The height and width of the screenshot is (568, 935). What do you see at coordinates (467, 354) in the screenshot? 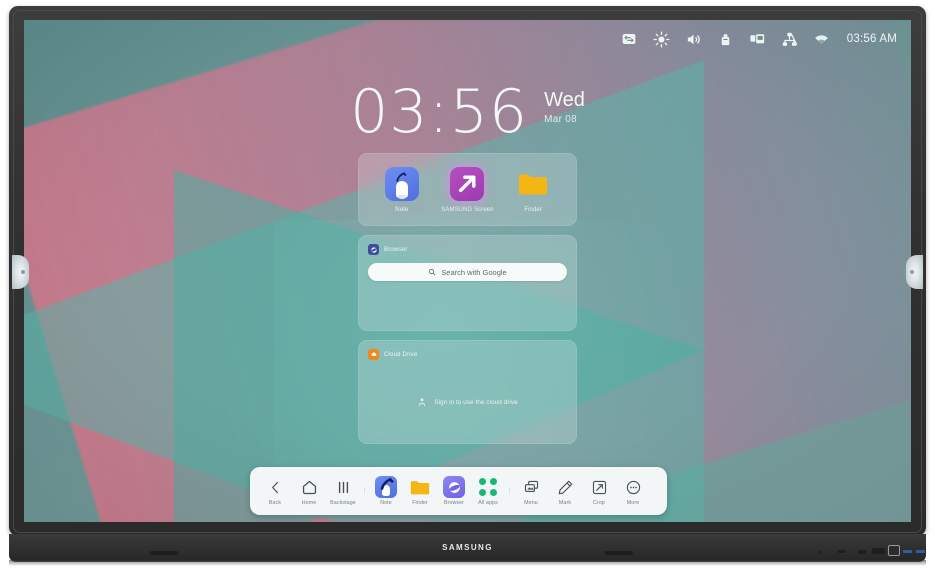
I see `cloud-widget-header: Cloud Drive` at bounding box center [467, 354].